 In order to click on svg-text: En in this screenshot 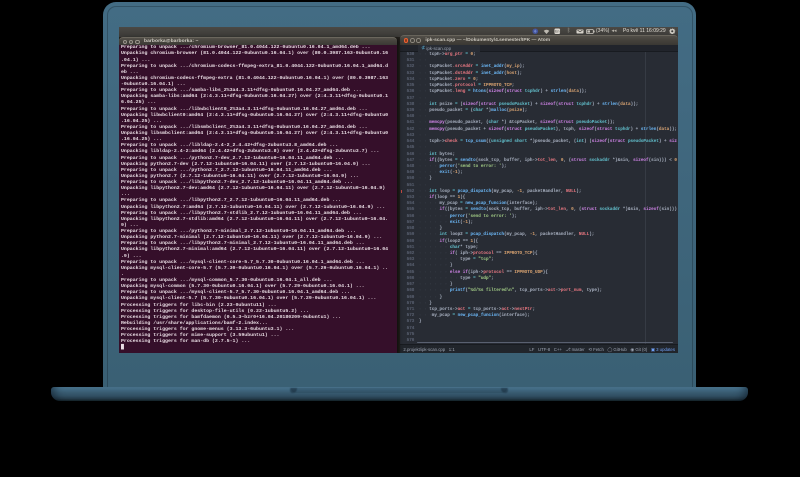, I will do `click(557, 32)`.